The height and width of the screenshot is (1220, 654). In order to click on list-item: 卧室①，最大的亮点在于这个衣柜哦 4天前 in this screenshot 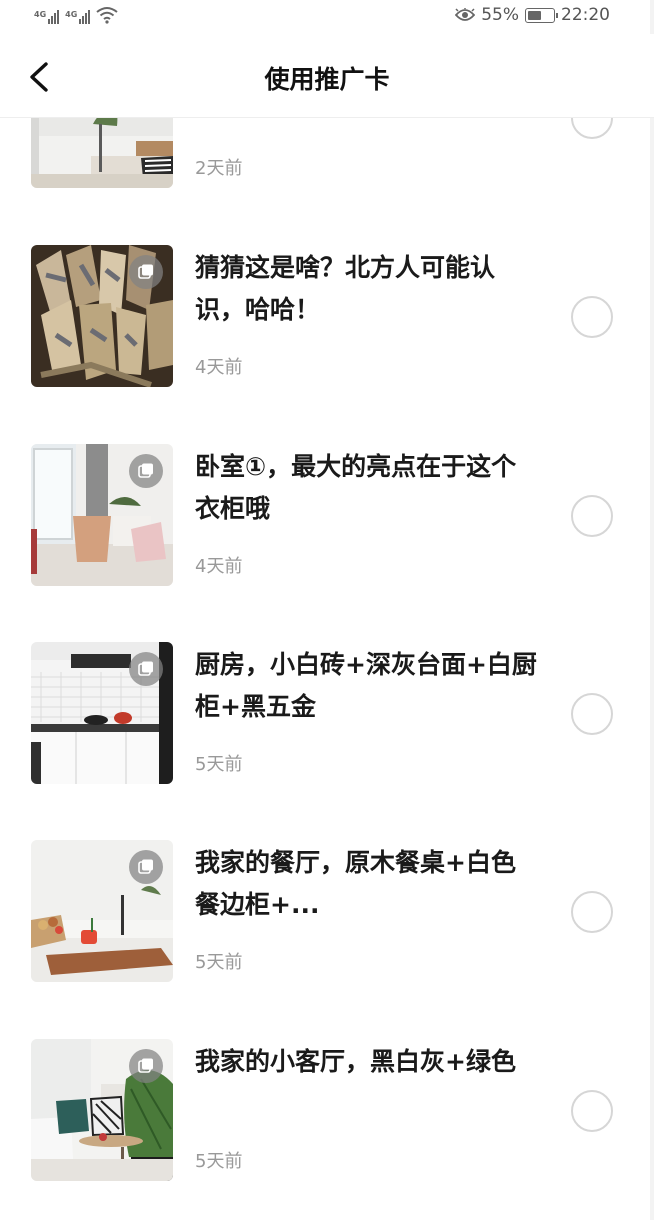, I will do `click(327, 516)`.